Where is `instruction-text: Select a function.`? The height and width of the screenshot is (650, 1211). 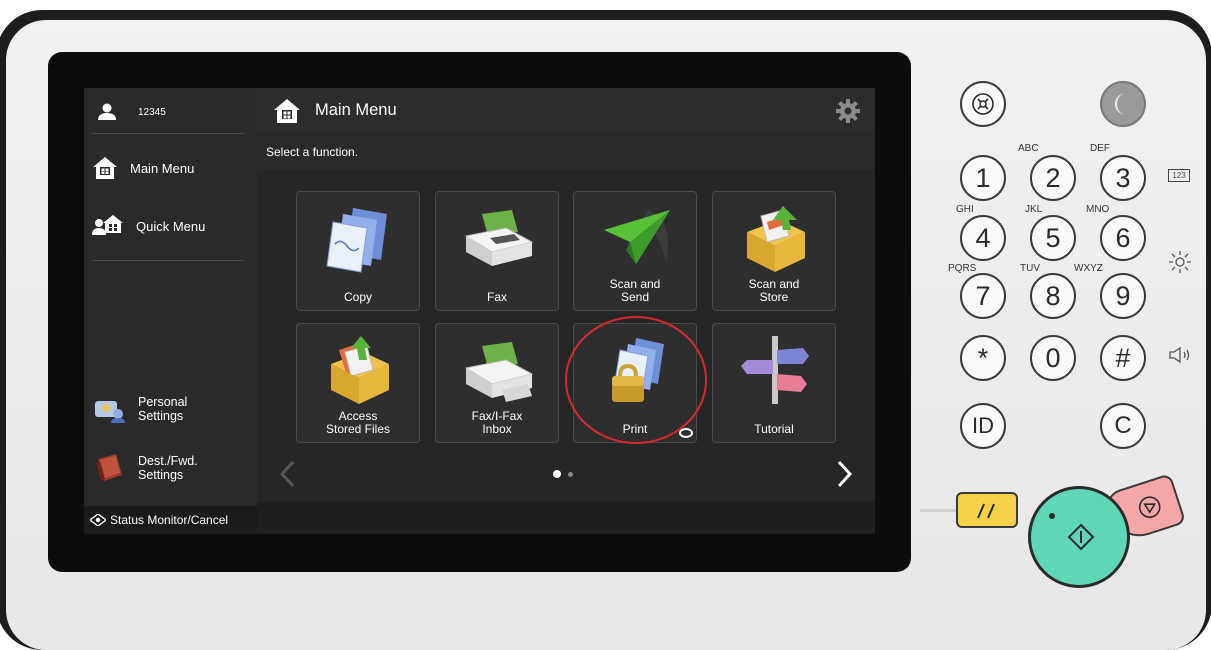 instruction-text: Select a function. is located at coordinates (312, 152).